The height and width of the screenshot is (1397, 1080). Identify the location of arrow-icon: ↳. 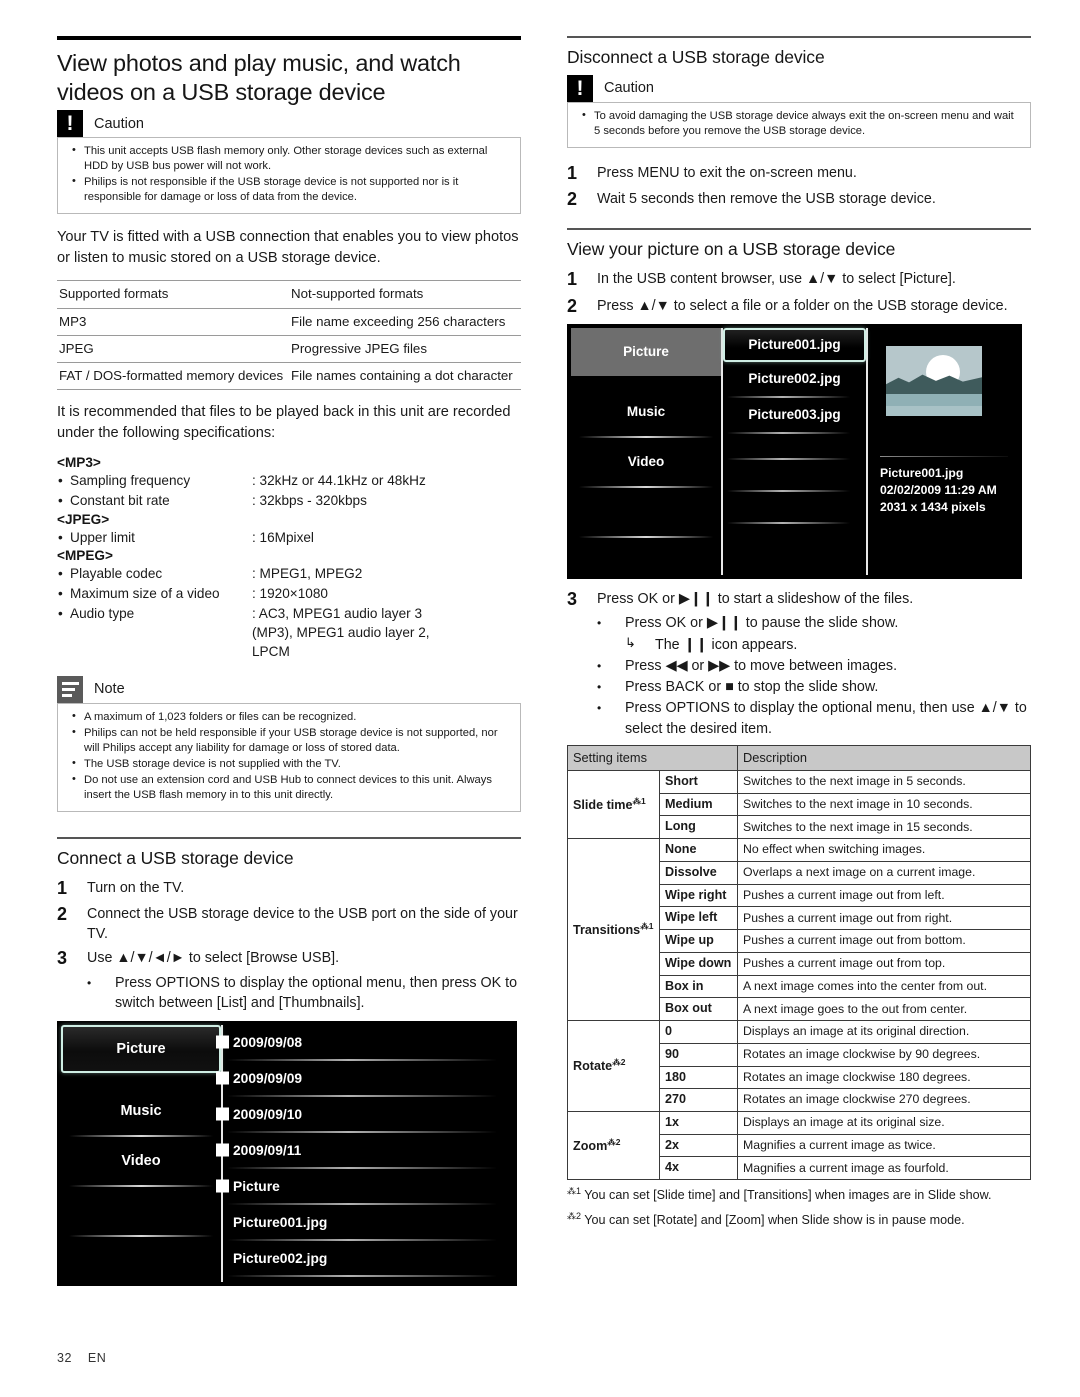
(630, 642).